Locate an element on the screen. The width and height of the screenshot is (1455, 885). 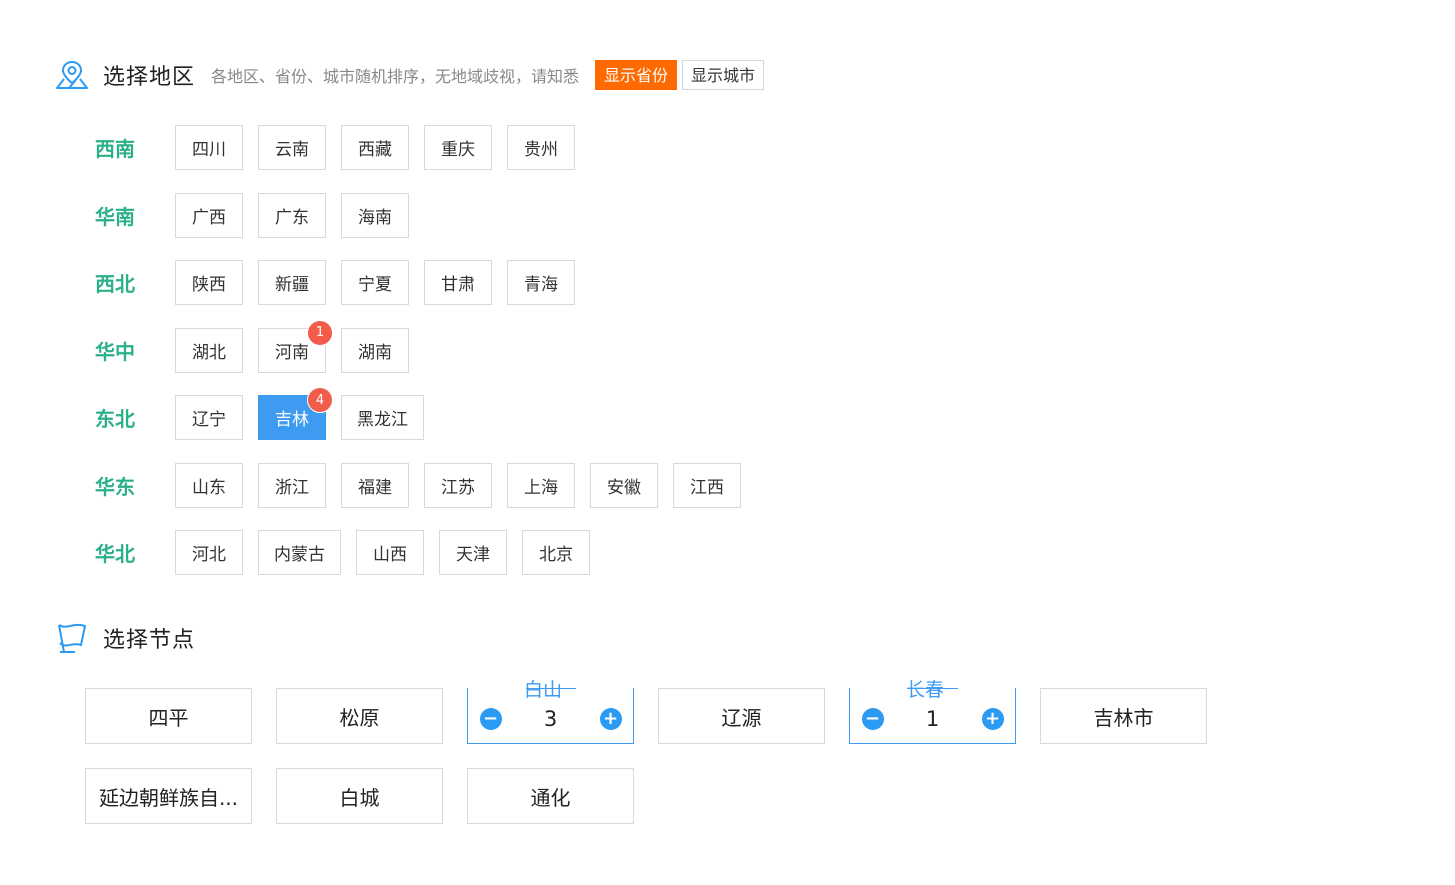
province-label: 宁夏 is located at coordinates (375, 285).